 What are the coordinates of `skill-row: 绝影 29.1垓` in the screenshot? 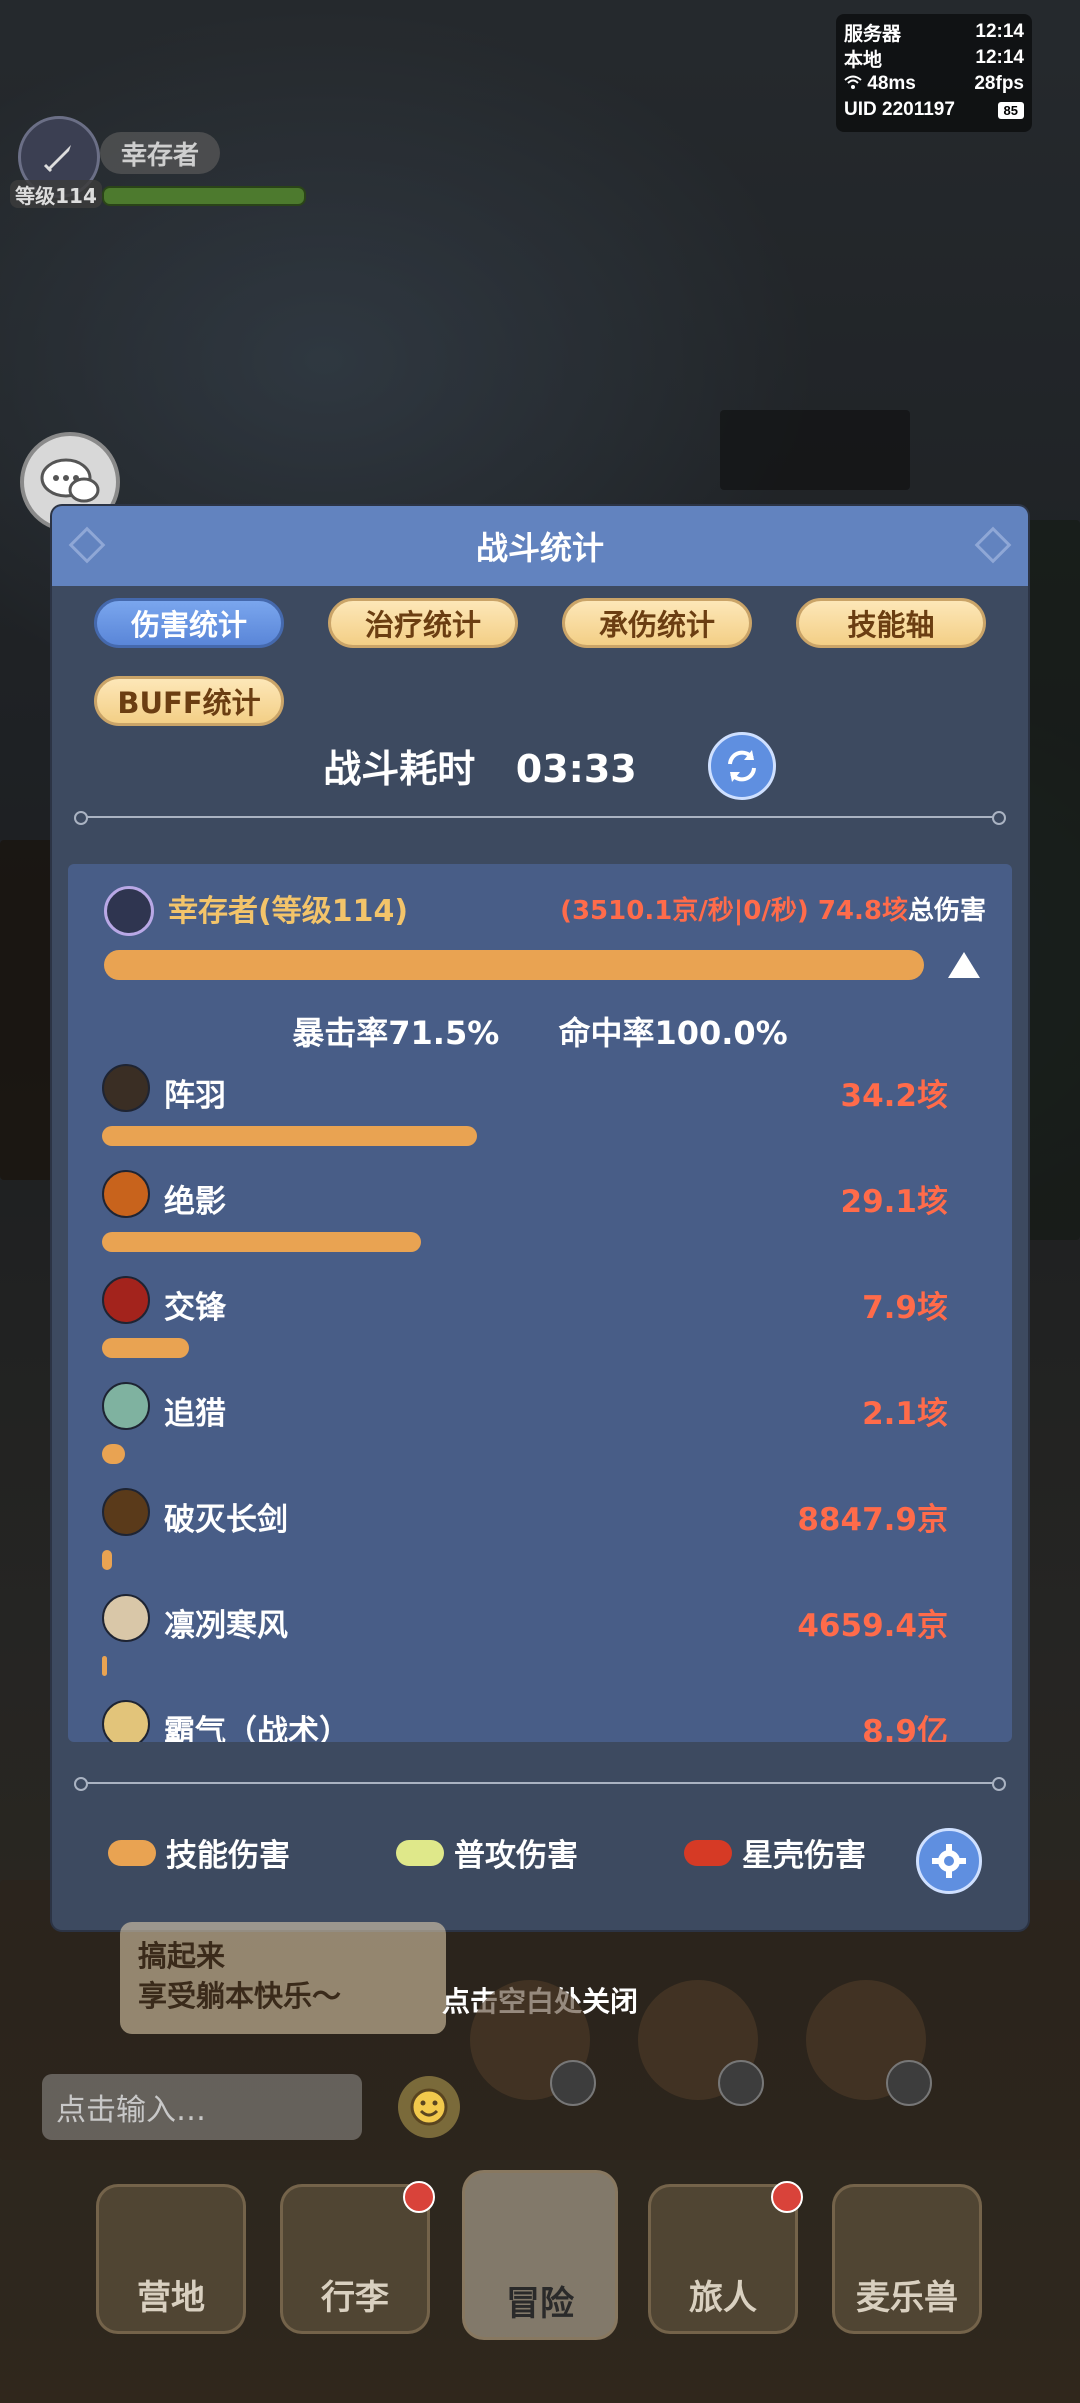 It's located at (540, 1220).